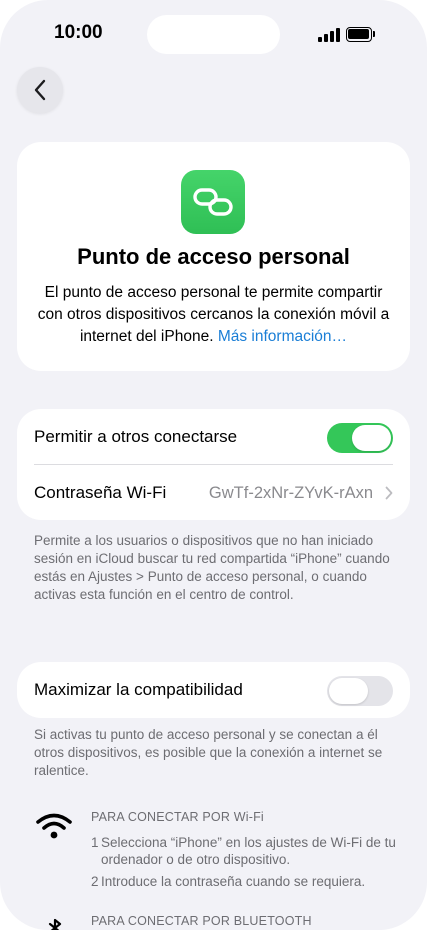  I want to click on allow-others-row: Permitir a otros conectarse, so click(213, 437).